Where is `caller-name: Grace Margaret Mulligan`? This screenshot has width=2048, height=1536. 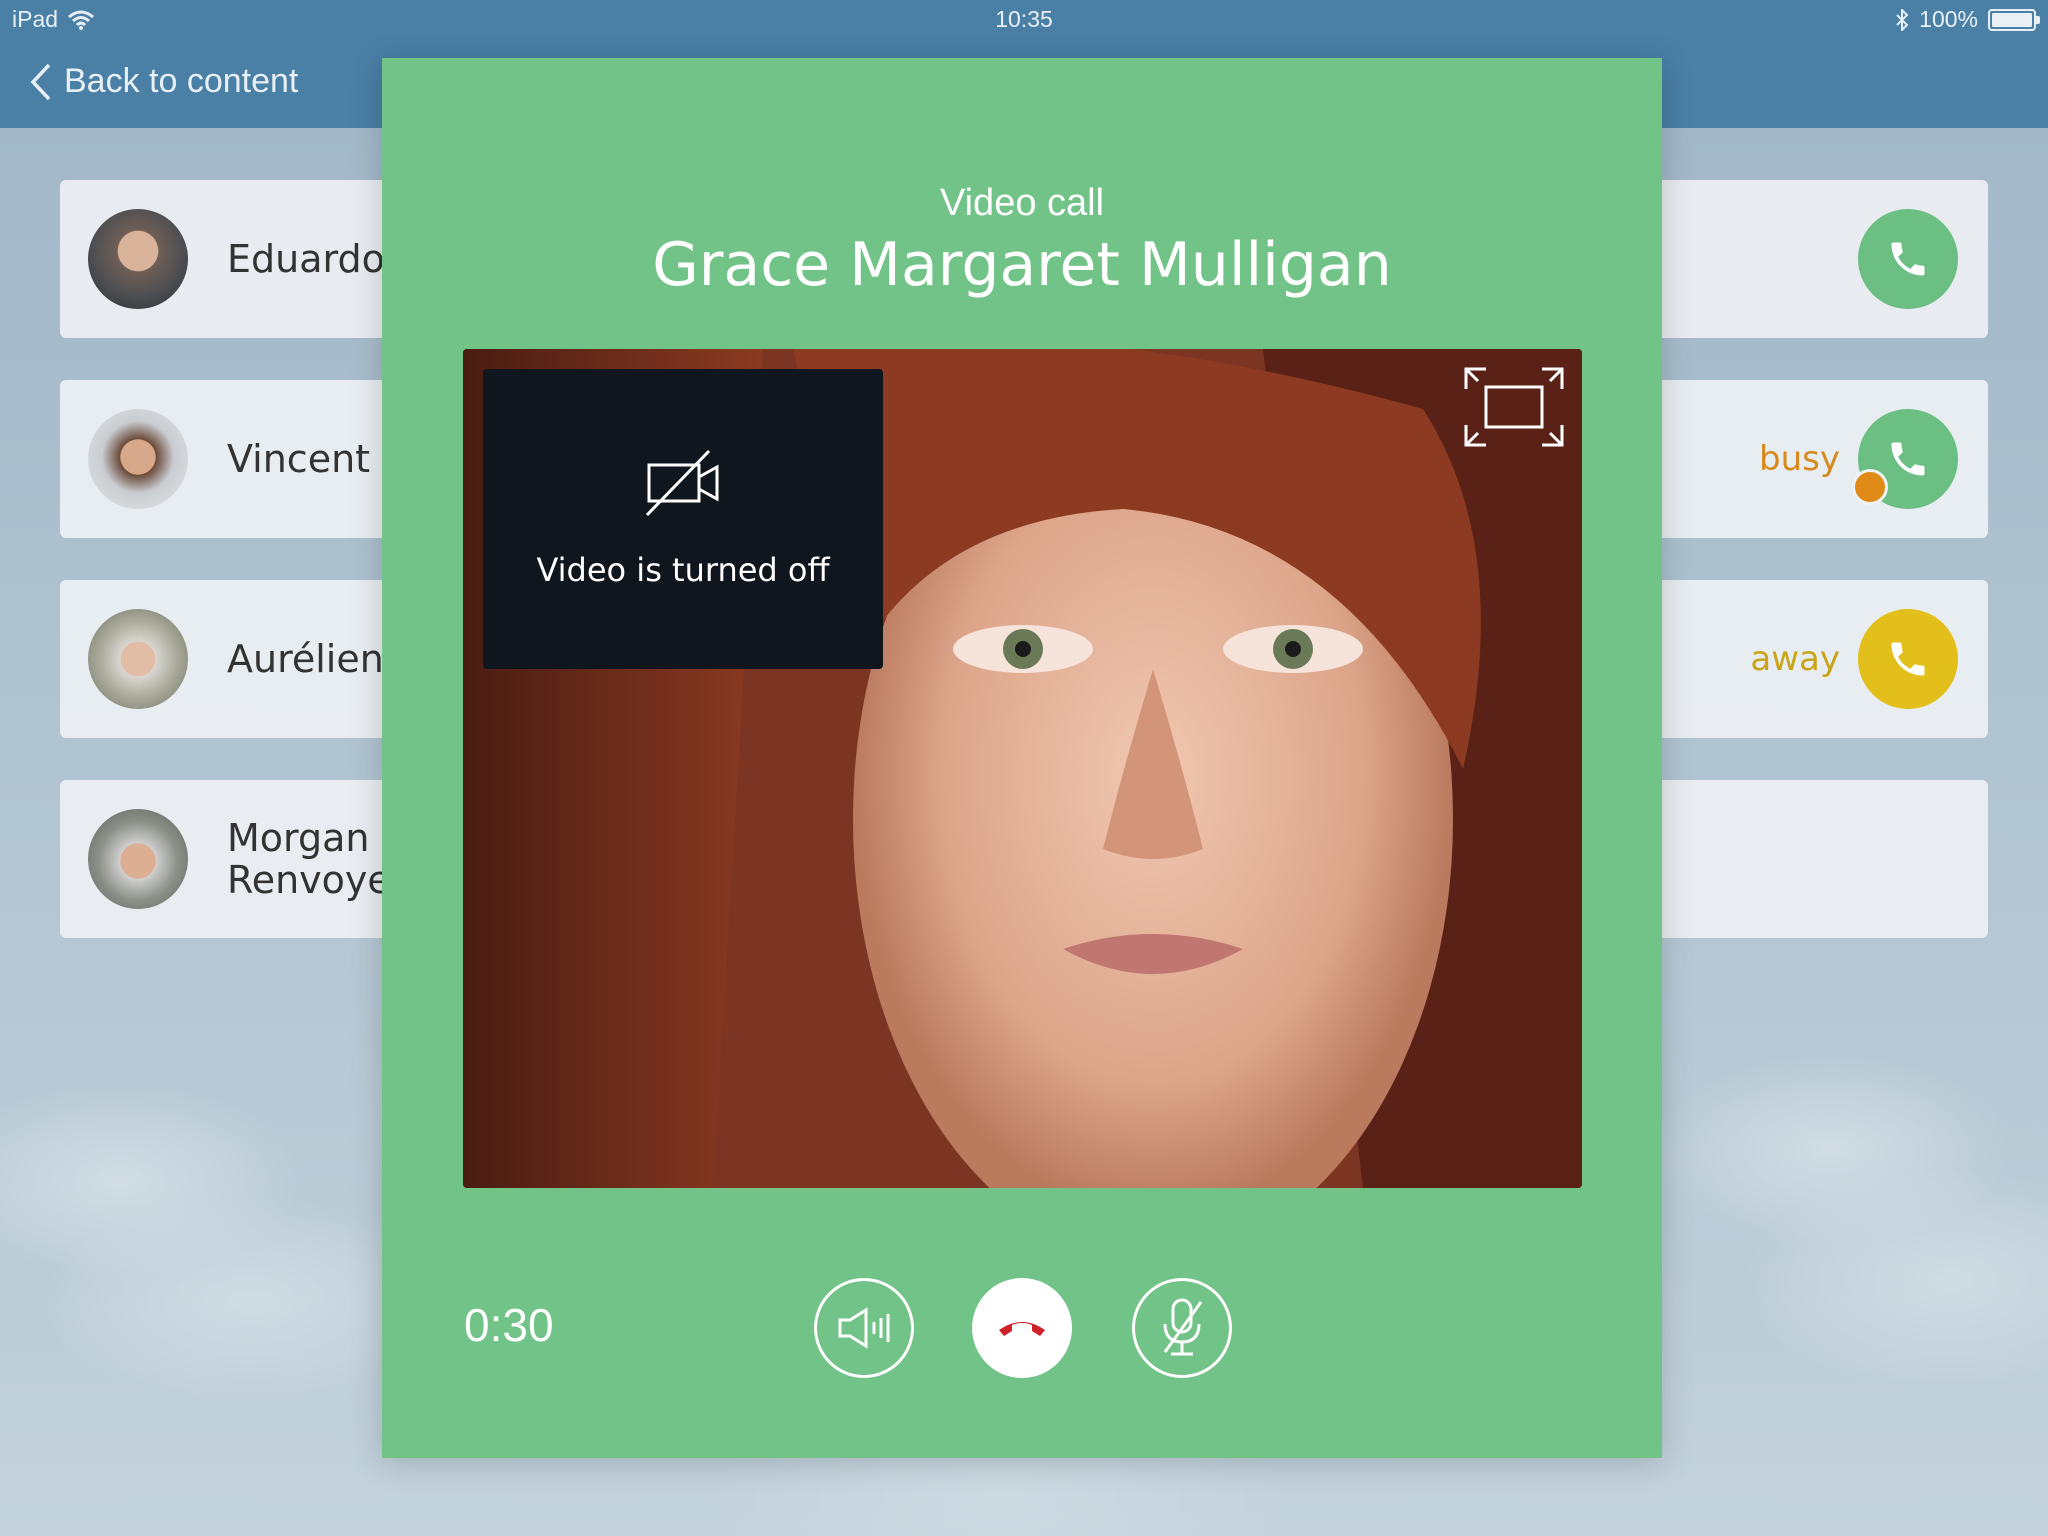 caller-name: Grace Margaret Mulligan is located at coordinates (1022, 265).